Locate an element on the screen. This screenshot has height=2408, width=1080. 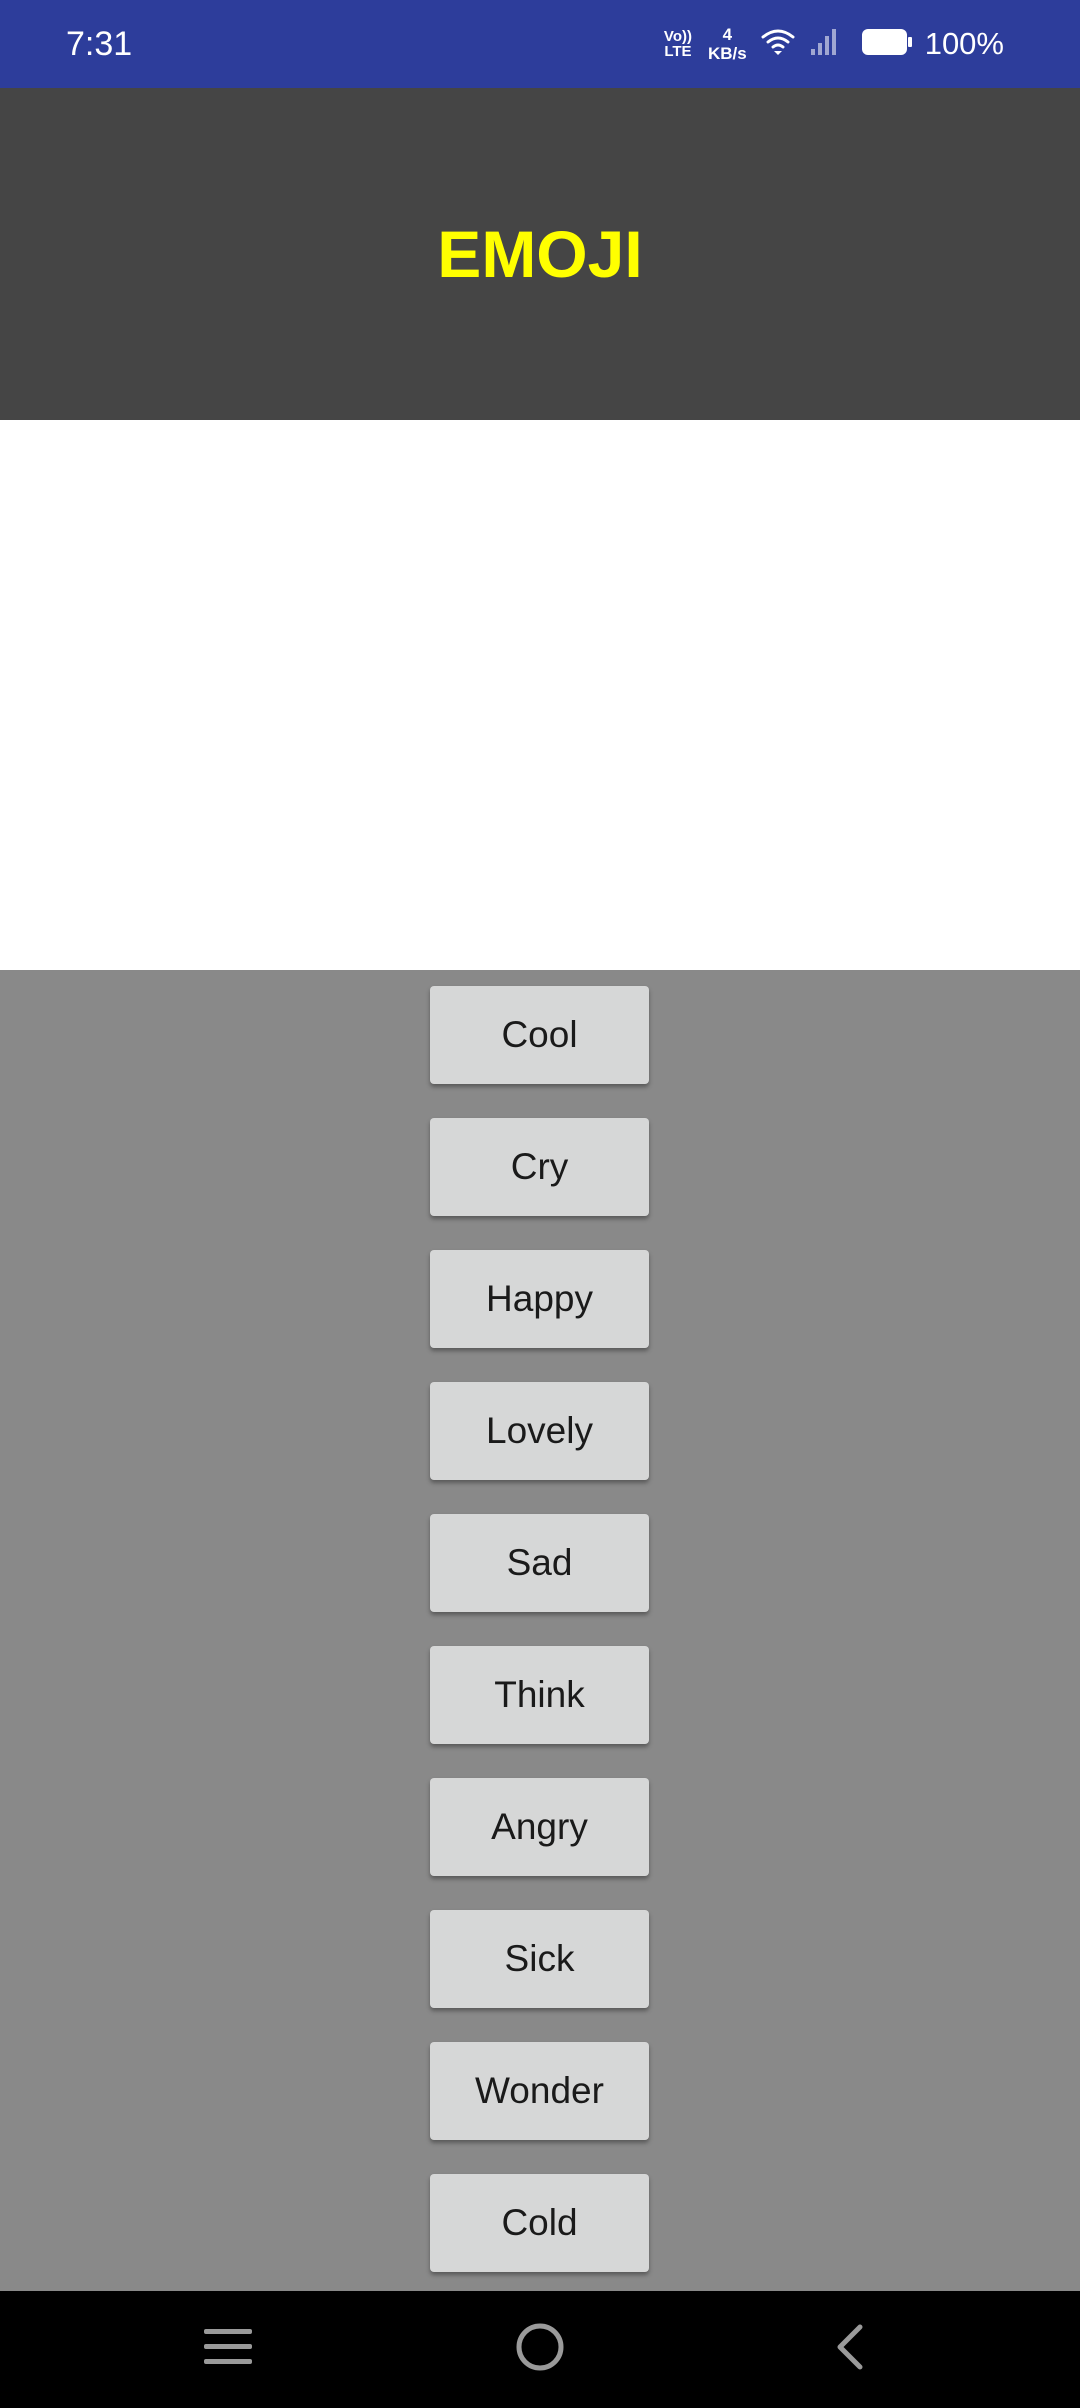
volte-indicator: Vo)) LTE is located at coordinates (678, 44).